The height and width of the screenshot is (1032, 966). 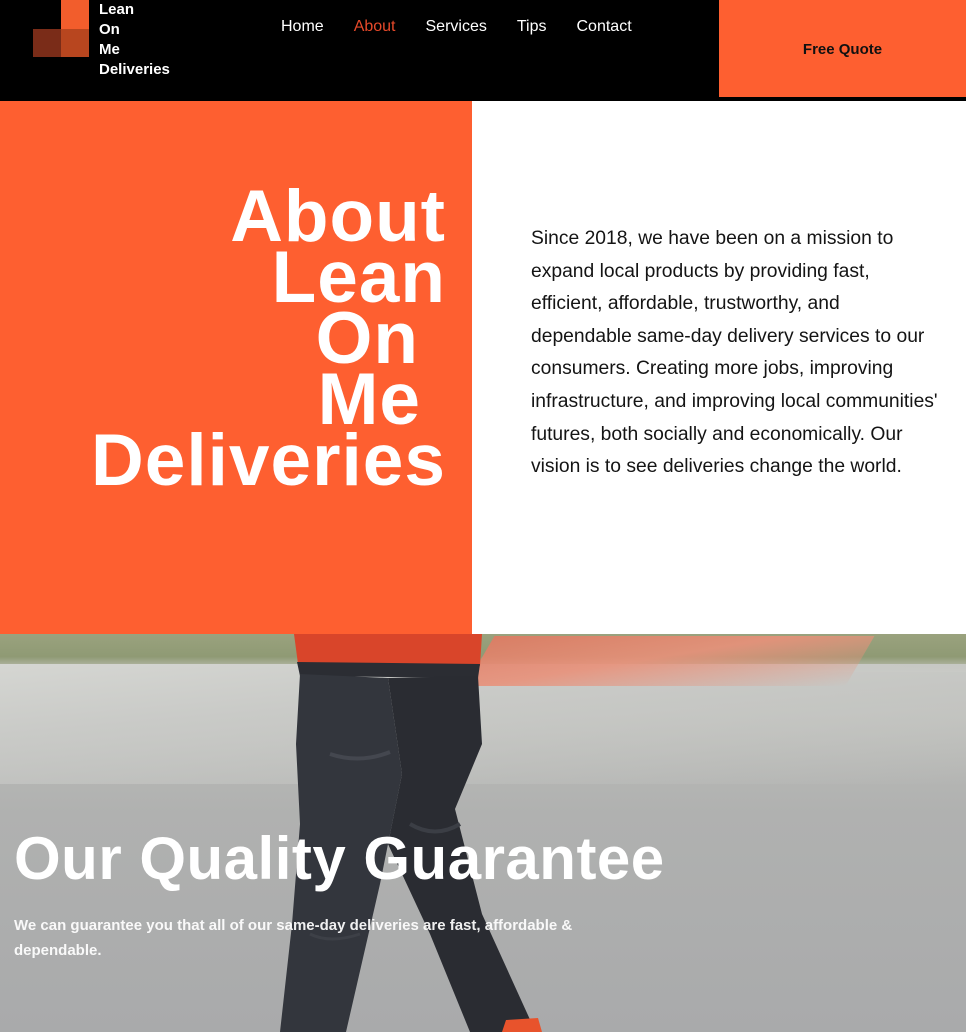 What do you see at coordinates (75, 14) in the screenshot?
I see `logo-square-top` at bounding box center [75, 14].